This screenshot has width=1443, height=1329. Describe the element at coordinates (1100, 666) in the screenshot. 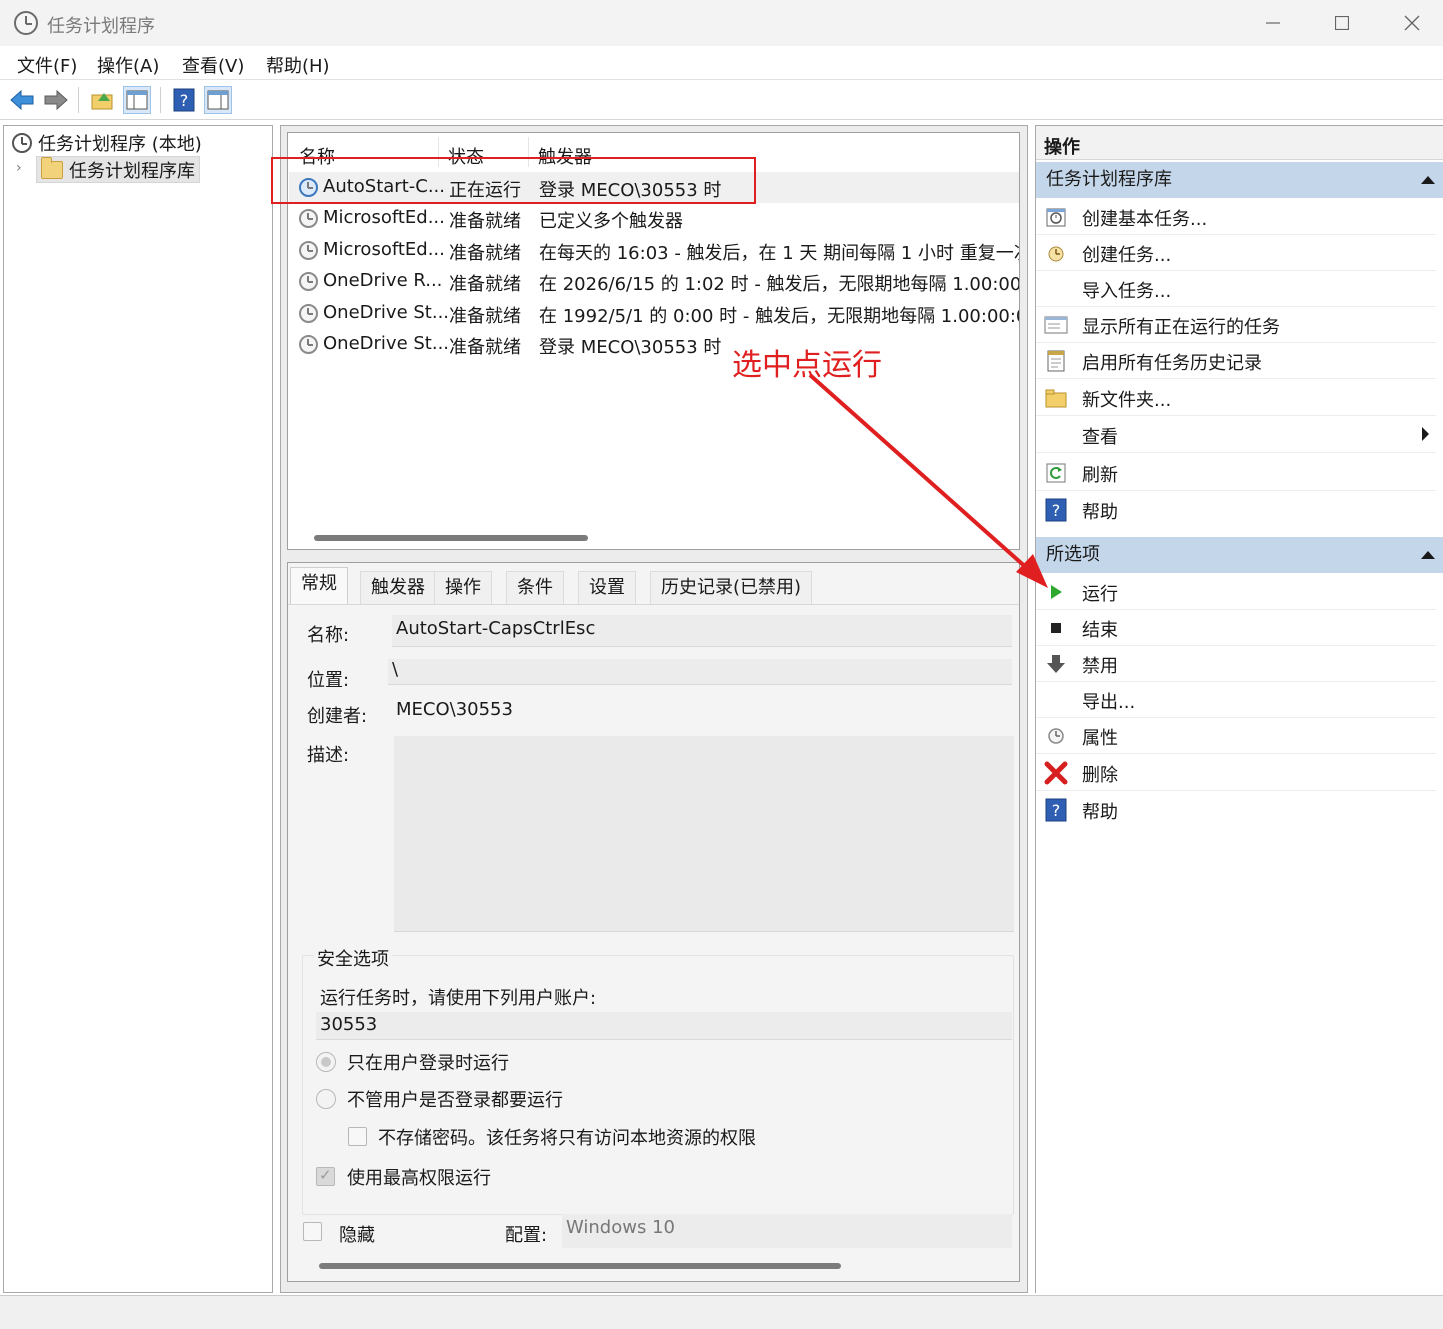

I see `action-label: 禁用` at that location.